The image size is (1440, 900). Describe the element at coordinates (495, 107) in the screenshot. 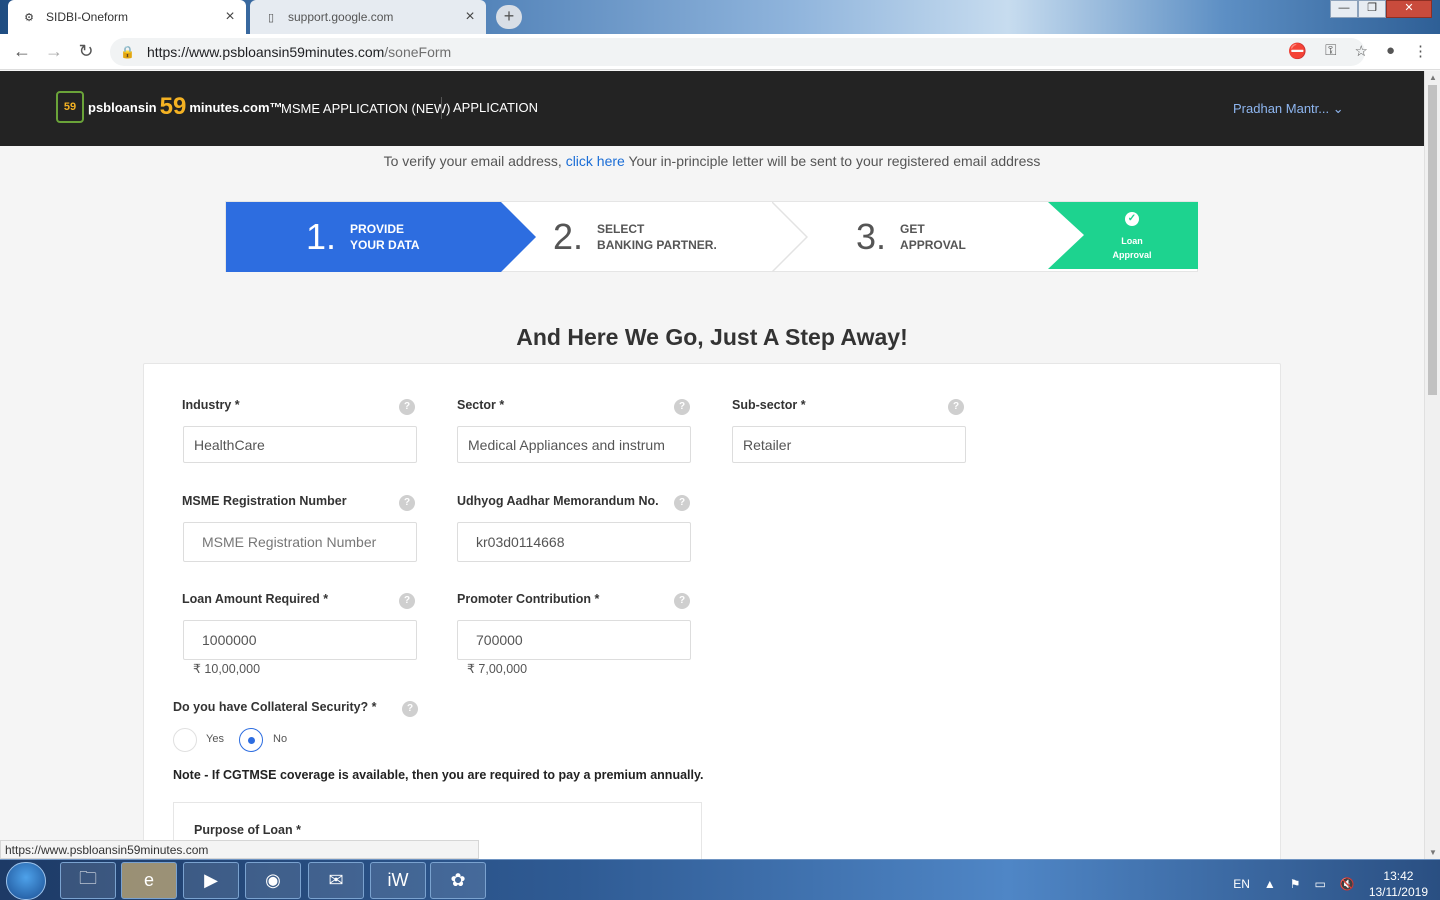

I see `menu-application: APPLICATION` at that location.